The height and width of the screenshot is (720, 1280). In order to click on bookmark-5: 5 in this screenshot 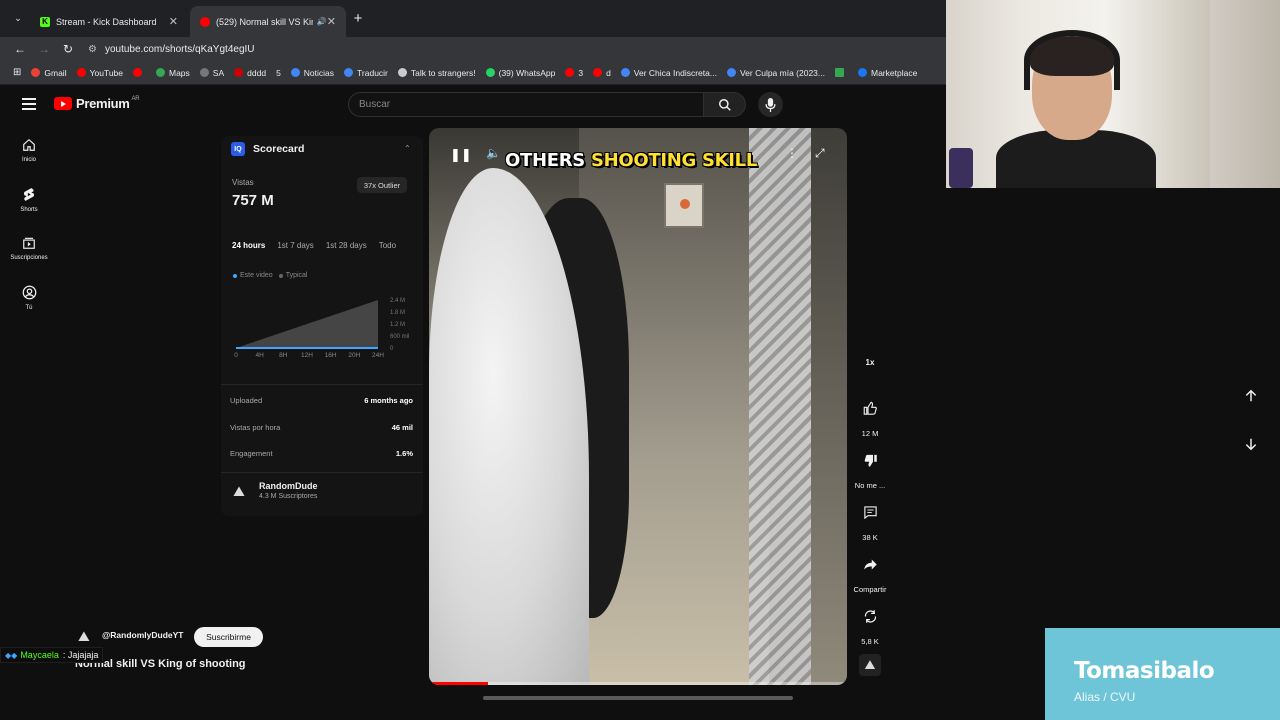, I will do `click(278, 73)`.